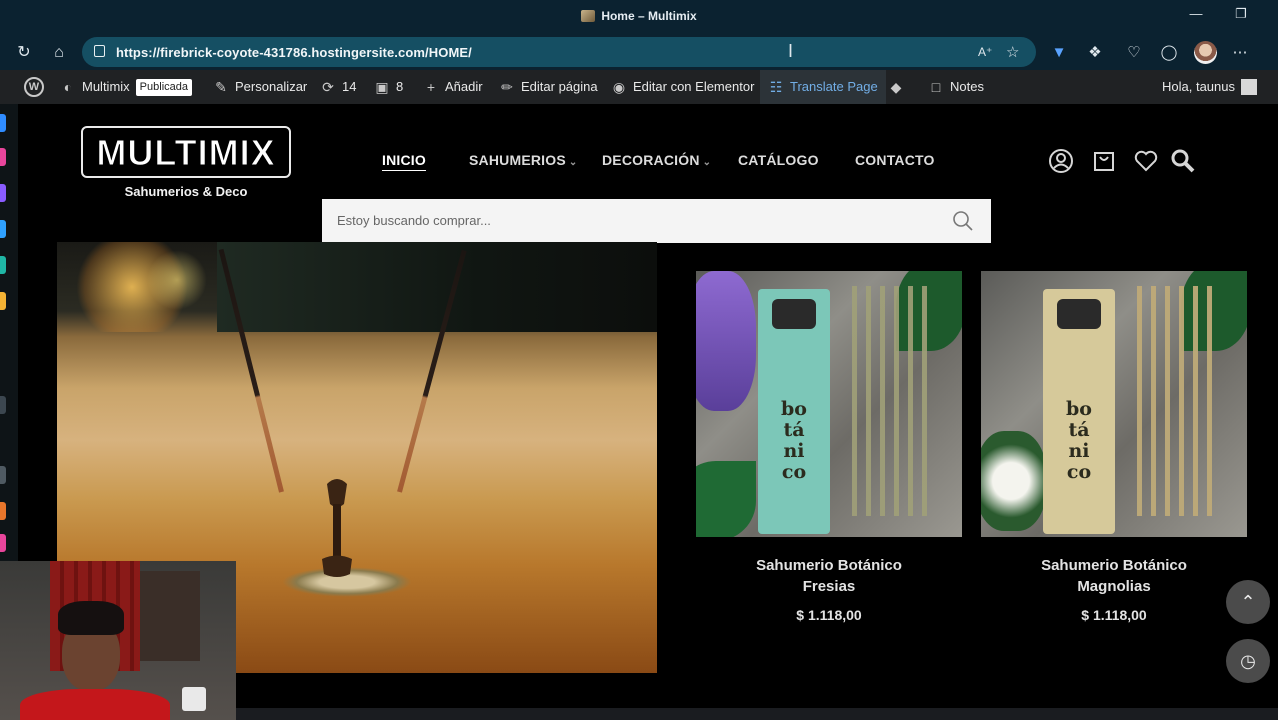 The width and height of the screenshot is (1278, 720). Describe the element at coordinates (34, 87) in the screenshot. I see `wp-logo-menu: W` at that location.